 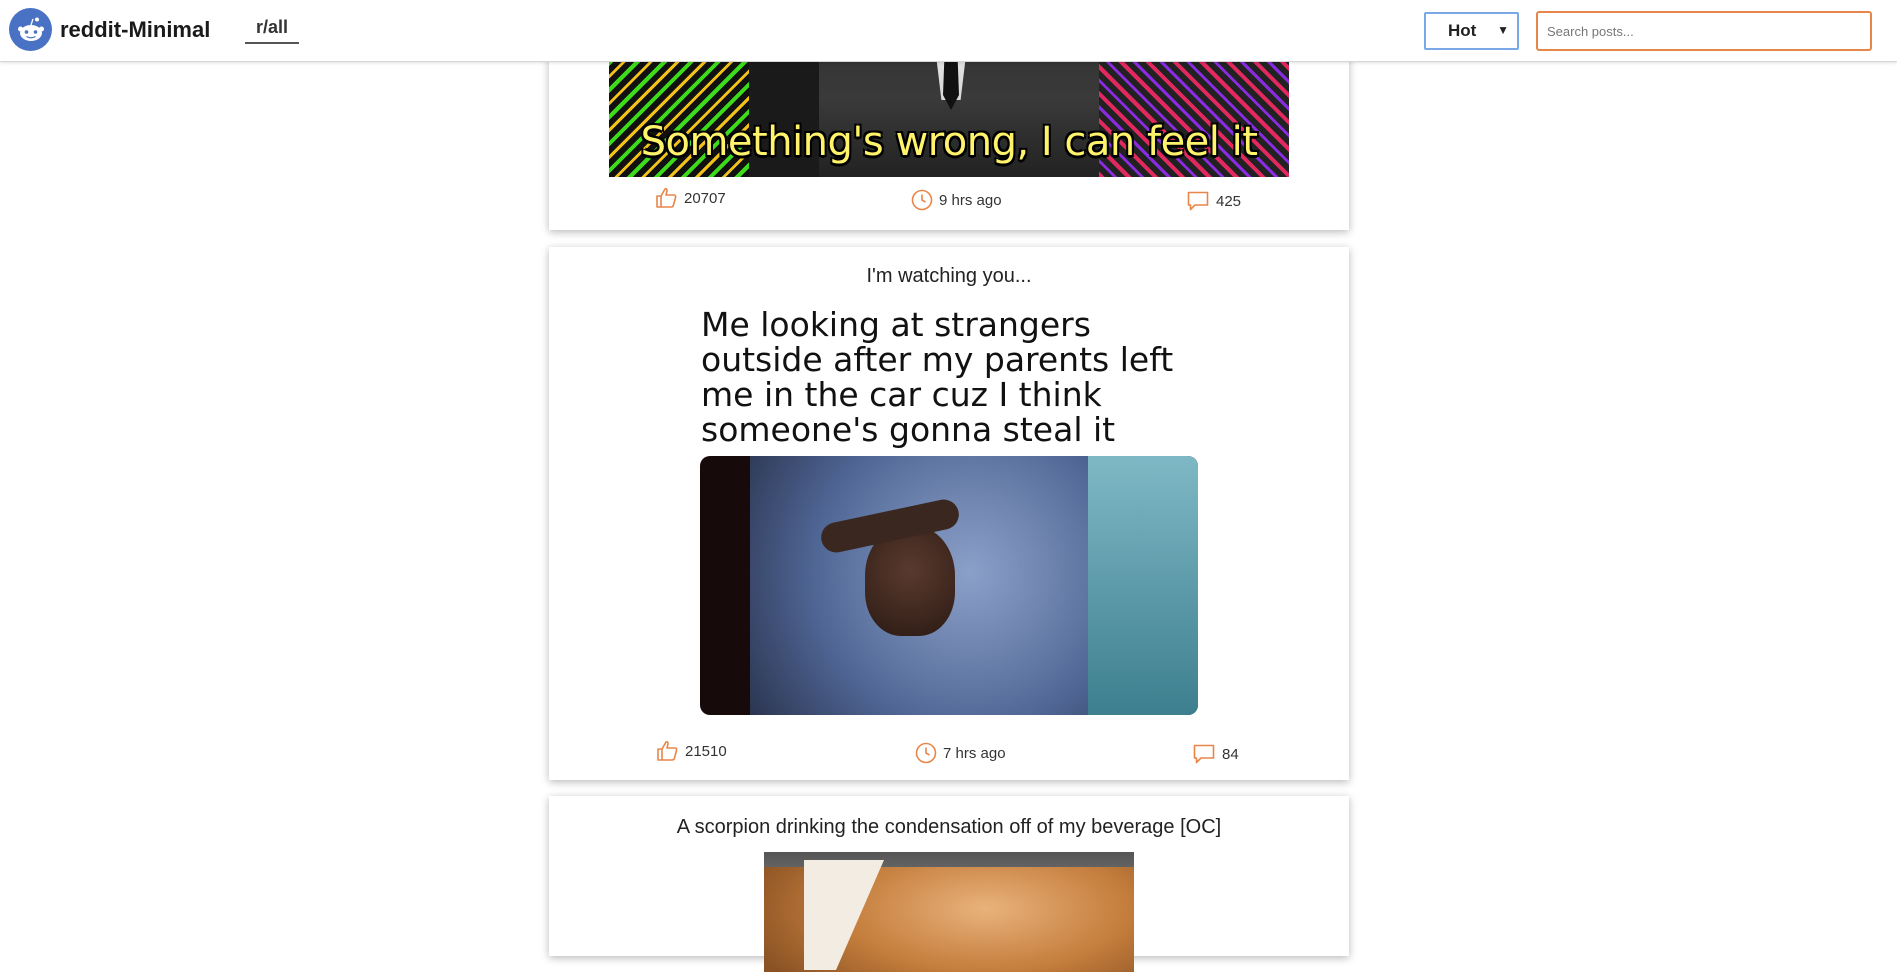 What do you see at coordinates (1230, 754) in the screenshot?
I see `comment-count: 84` at bounding box center [1230, 754].